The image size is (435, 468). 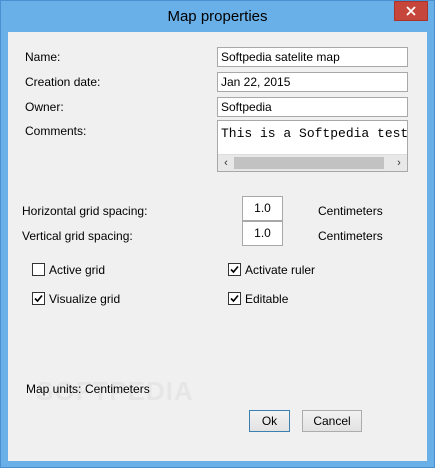 I want to click on comments-text: This is a Softpedia test, so click(x=314, y=133).